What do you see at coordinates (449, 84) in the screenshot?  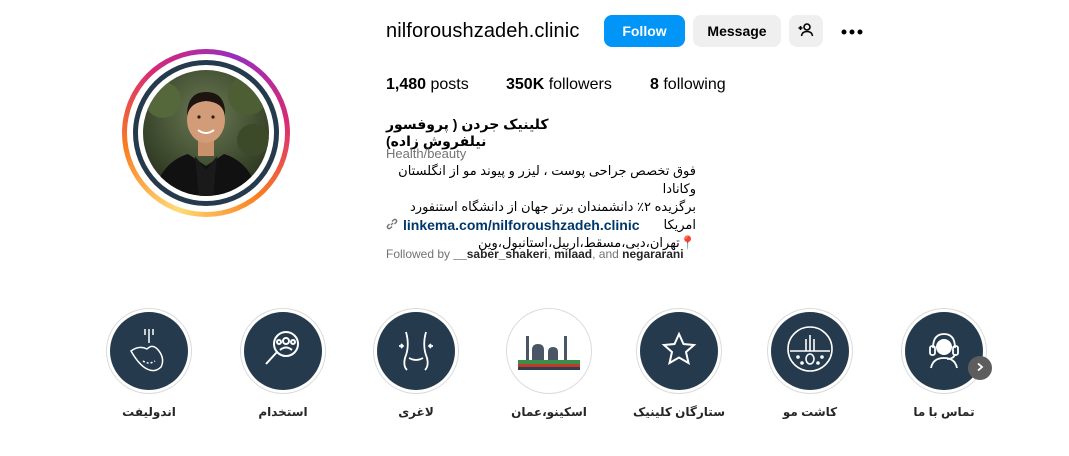 I see `posts-label: posts` at bounding box center [449, 84].